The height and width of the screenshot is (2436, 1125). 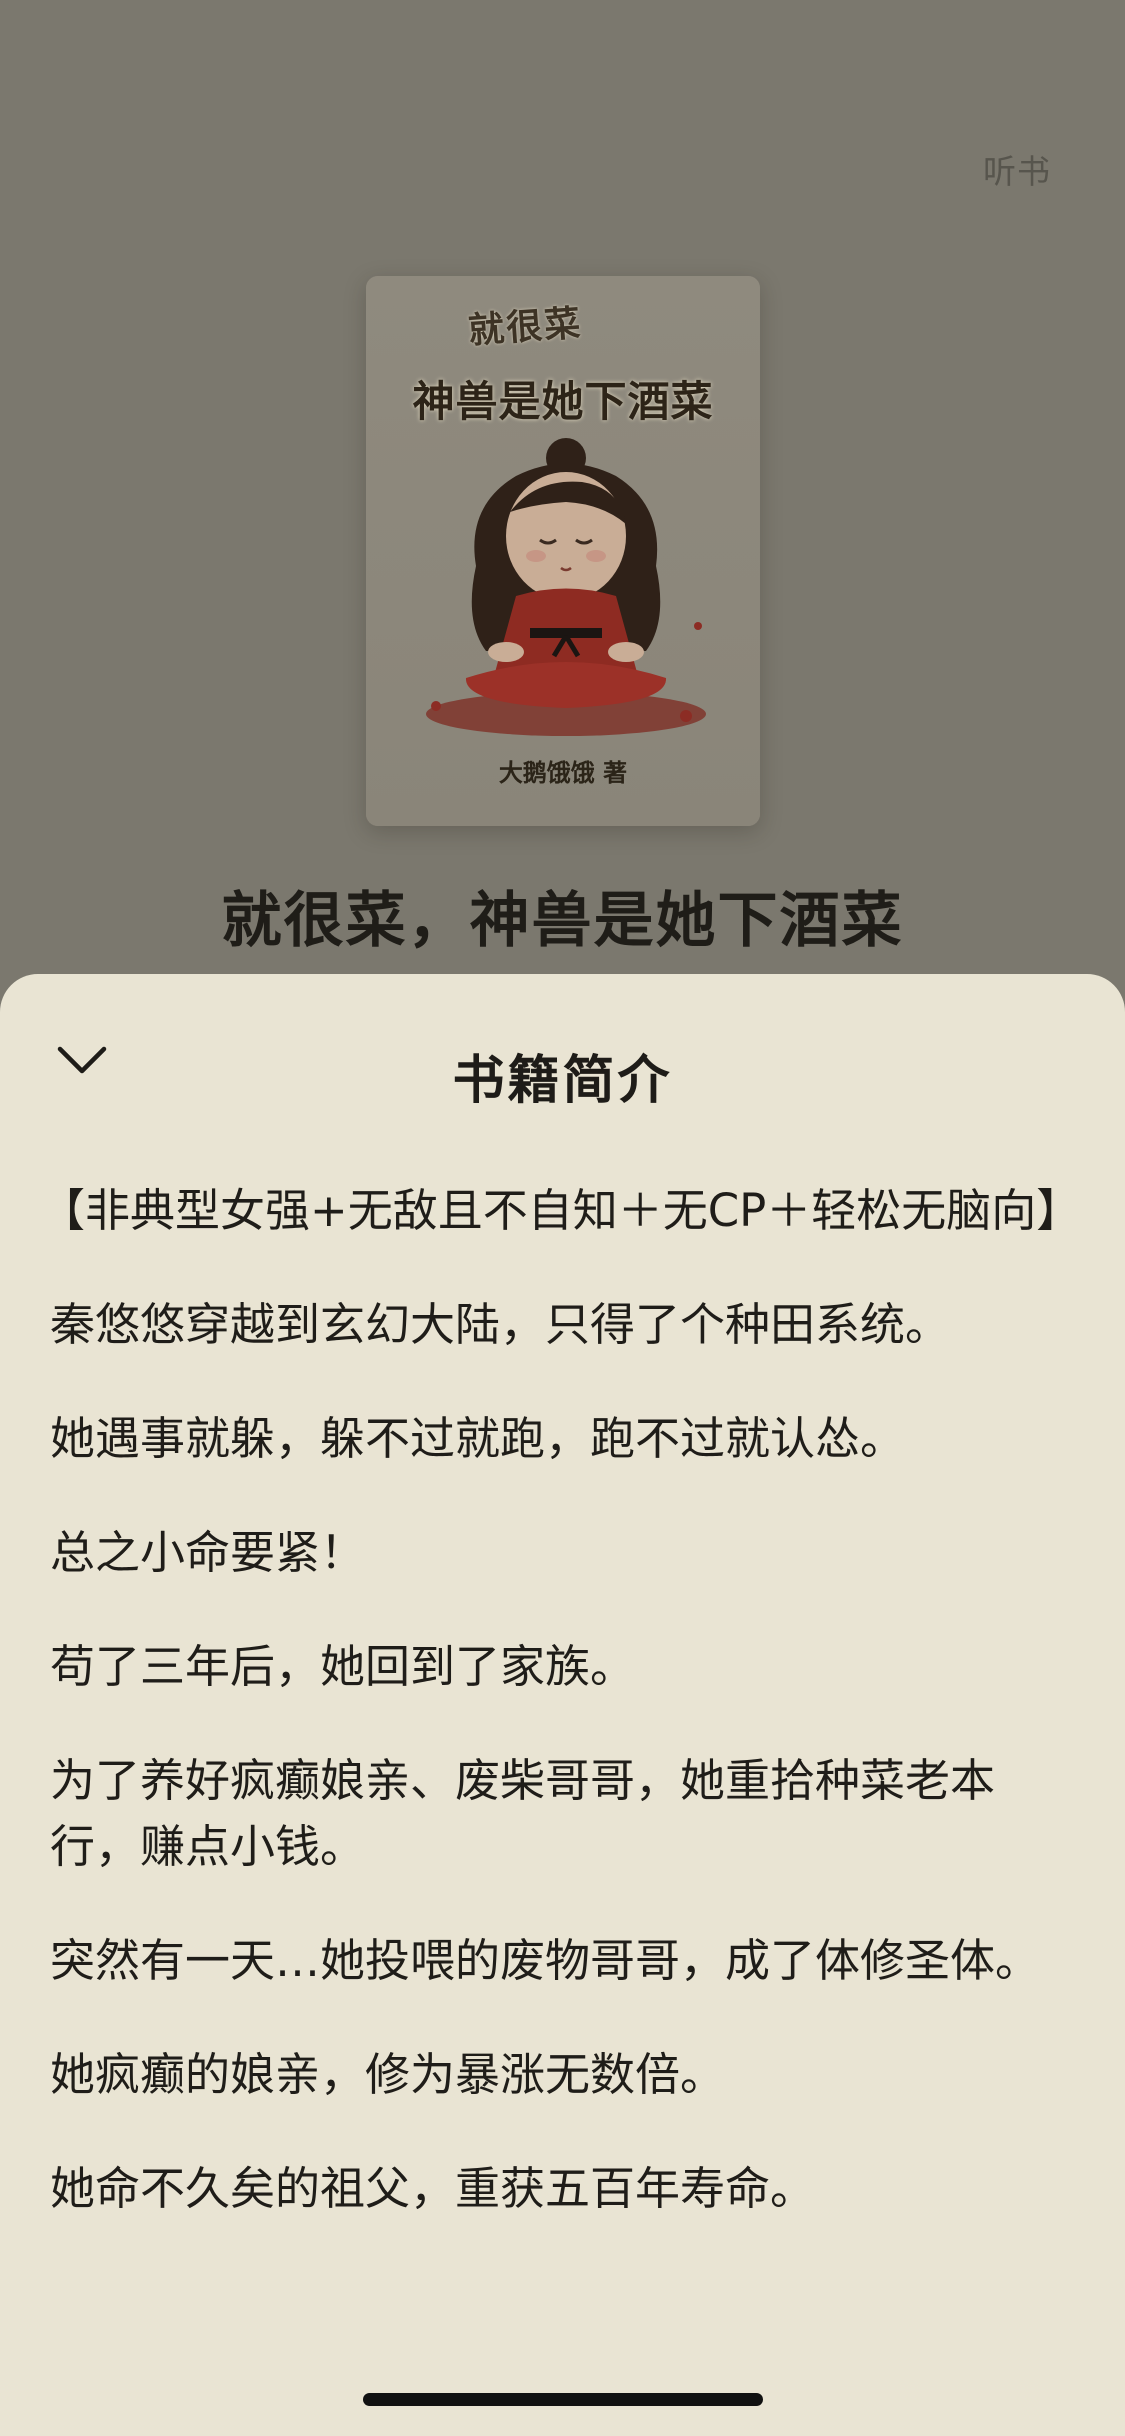 I want to click on book-title: 就很菜，神兽是她下酒菜, so click(x=562, y=921).